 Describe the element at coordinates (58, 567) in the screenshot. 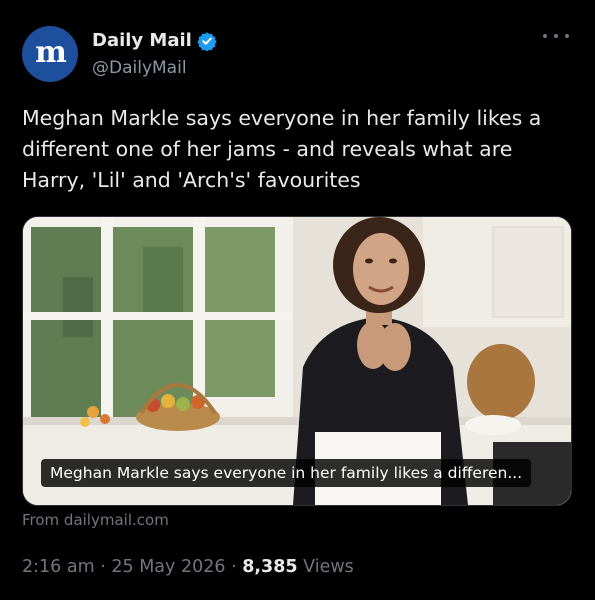

I see `tweet-time: 2:16 am` at that location.